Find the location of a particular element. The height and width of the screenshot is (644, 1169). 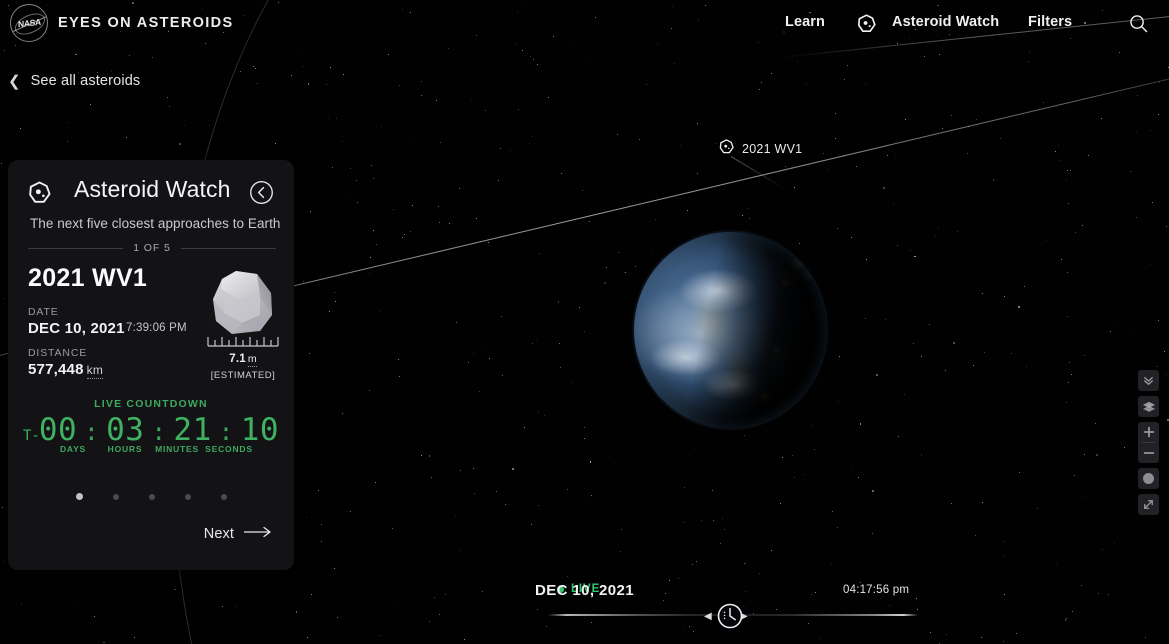

size-unit: m is located at coordinates (252, 360).